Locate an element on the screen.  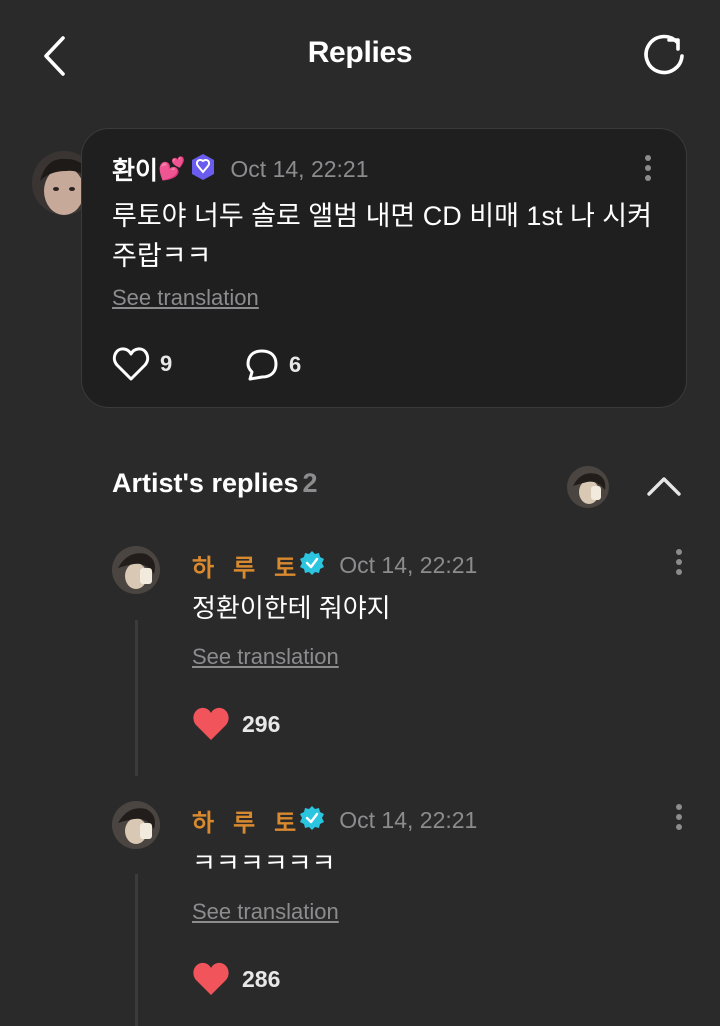
refresh-button is located at coordinates (664, 56).